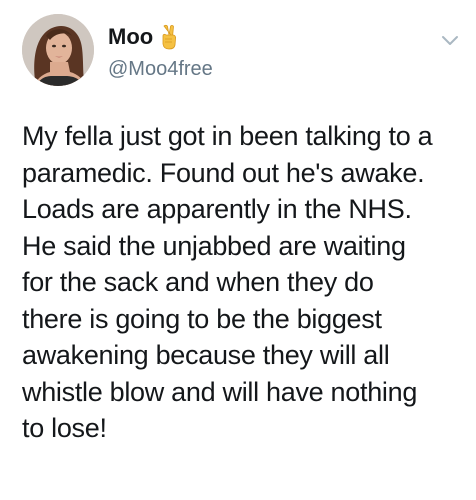 This screenshot has width=476, height=500. Describe the element at coordinates (223, 172) in the screenshot. I see `tweet-line: paramedic. Found out he's awake.` at that location.